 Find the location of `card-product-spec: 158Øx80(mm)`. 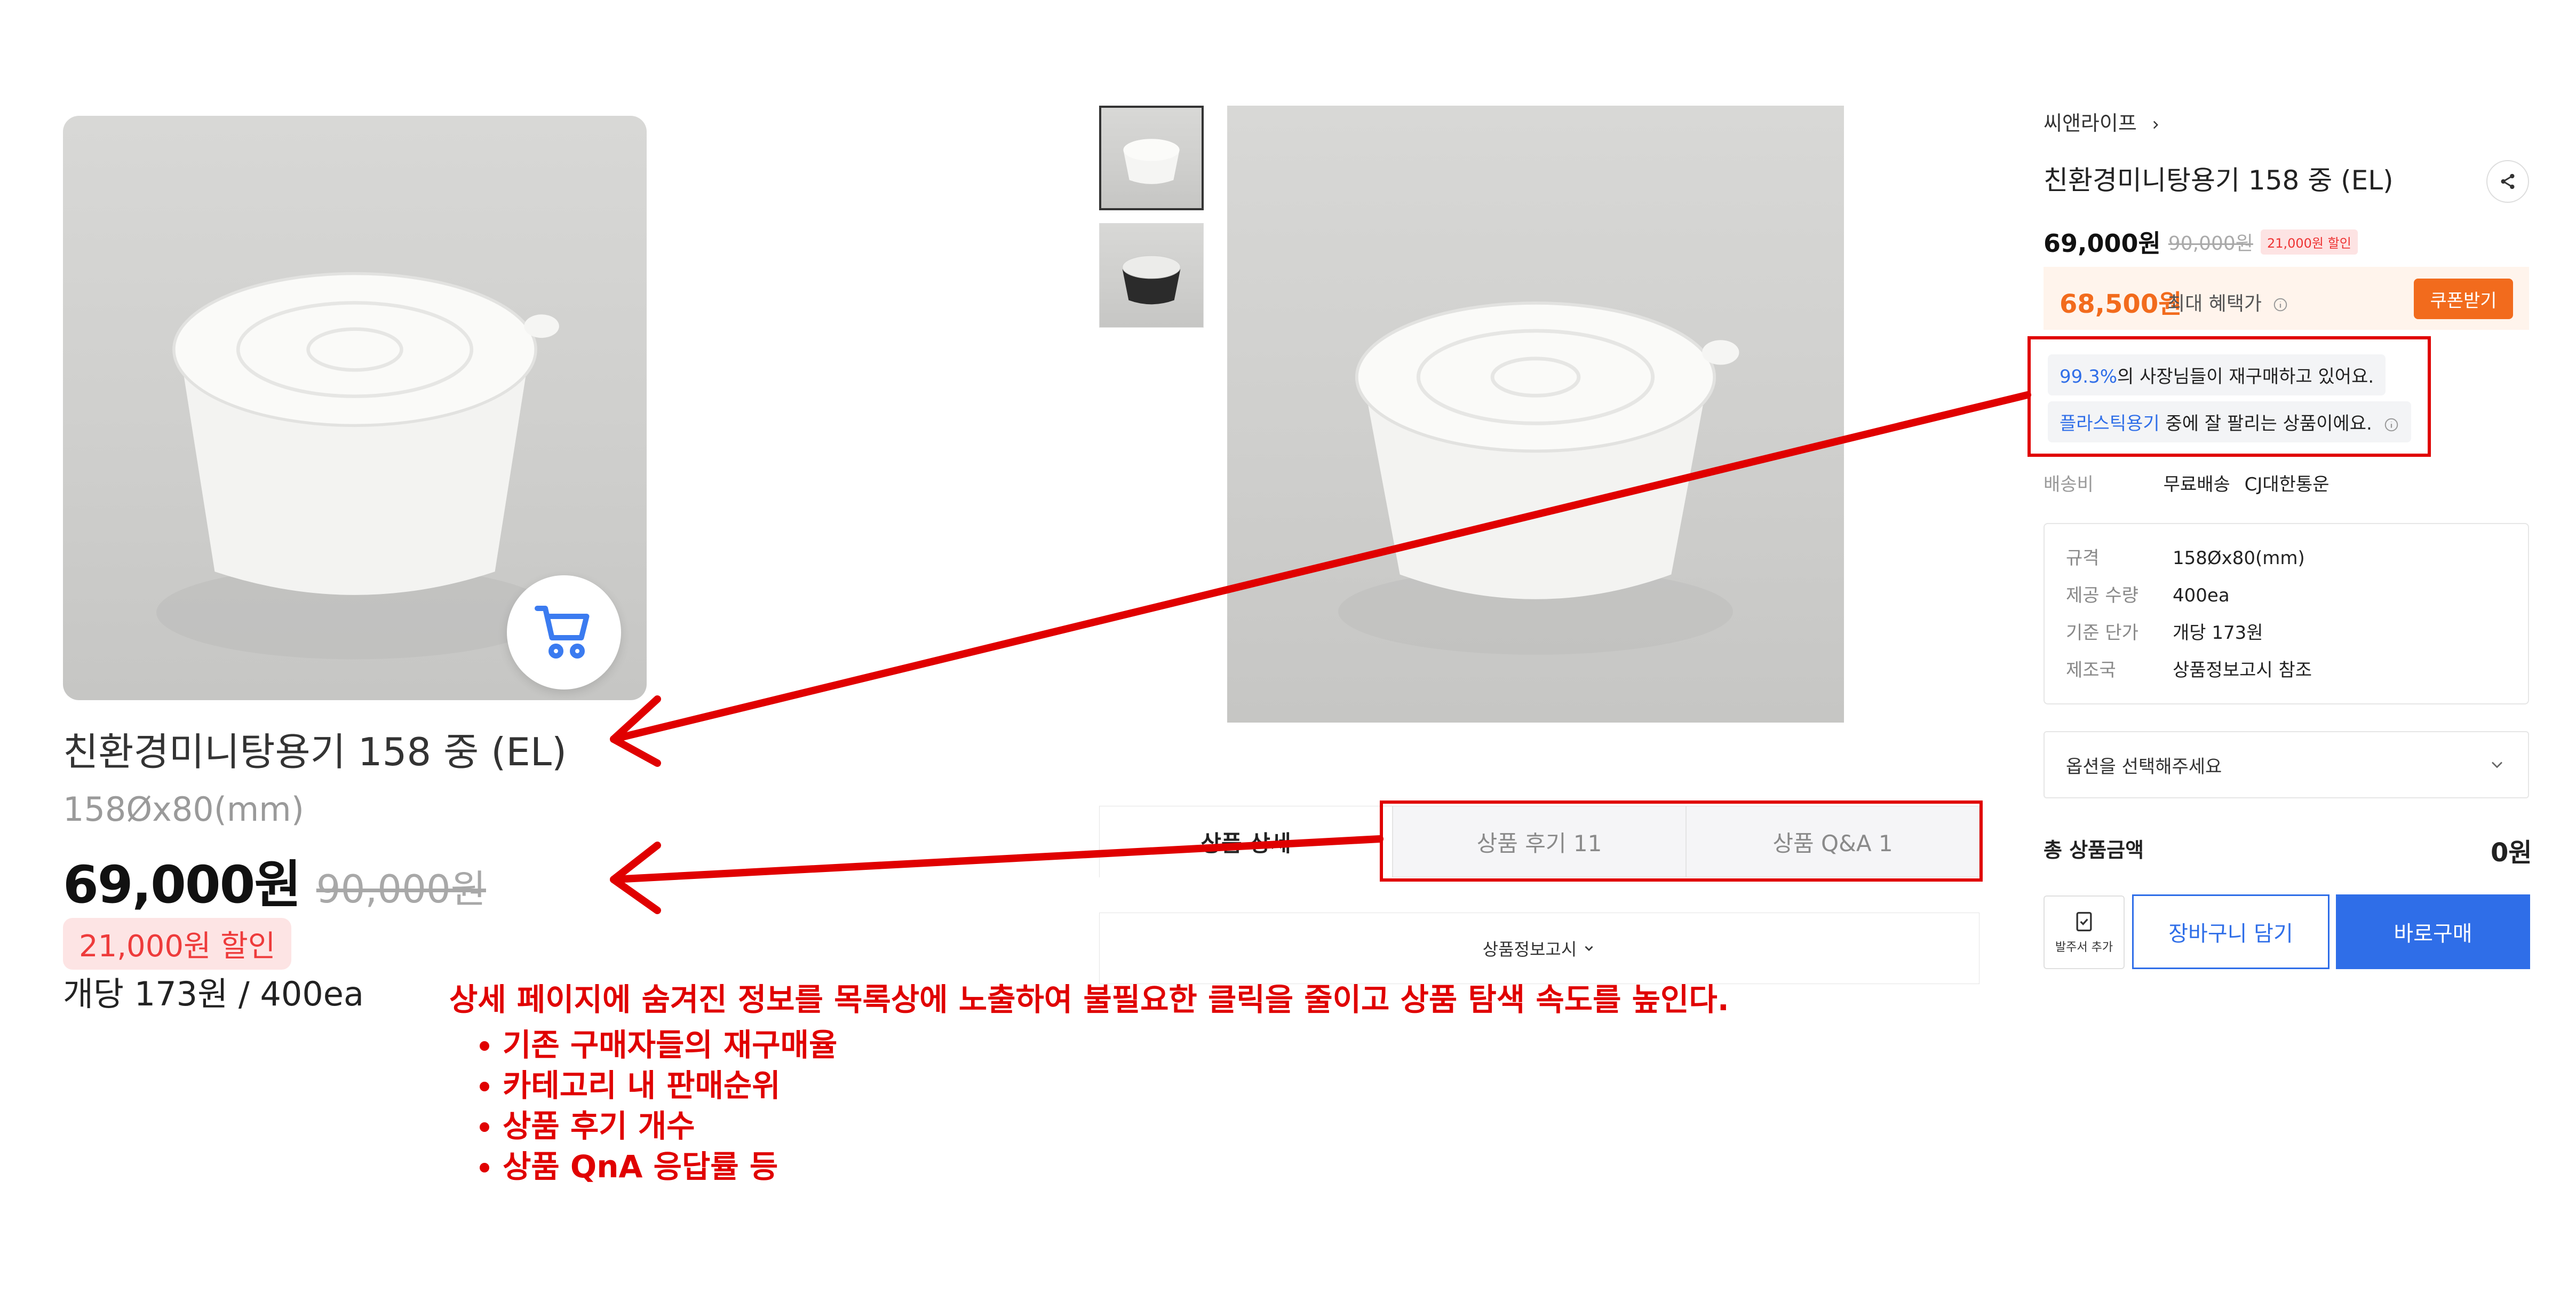

card-product-spec: 158Øx80(mm) is located at coordinates (183, 809).